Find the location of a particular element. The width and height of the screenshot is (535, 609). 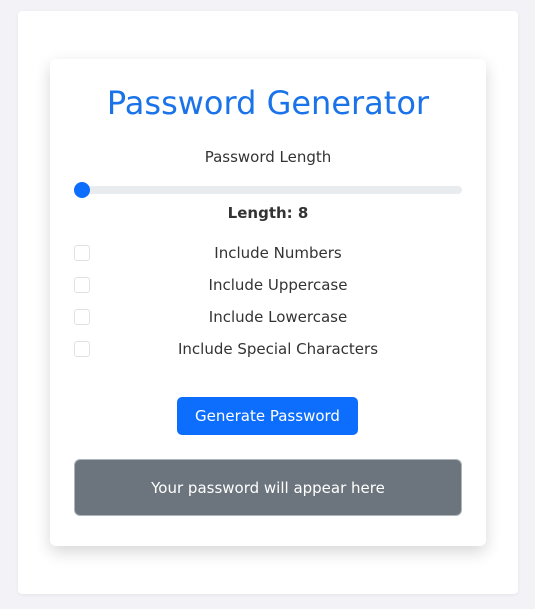

password-length-label: Password Length is located at coordinates (268, 157).